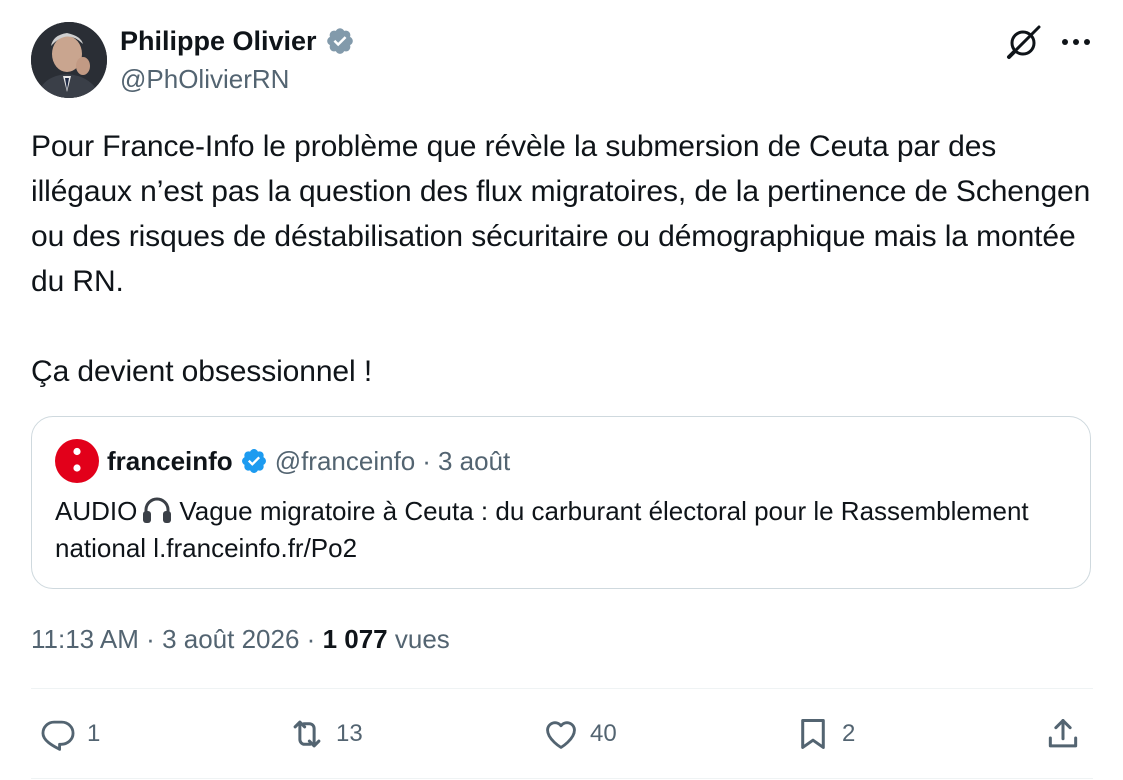 This screenshot has width=1123, height=780. What do you see at coordinates (345, 461) in the screenshot?
I see `quoted-author-handle: @franceinfo` at bounding box center [345, 461].